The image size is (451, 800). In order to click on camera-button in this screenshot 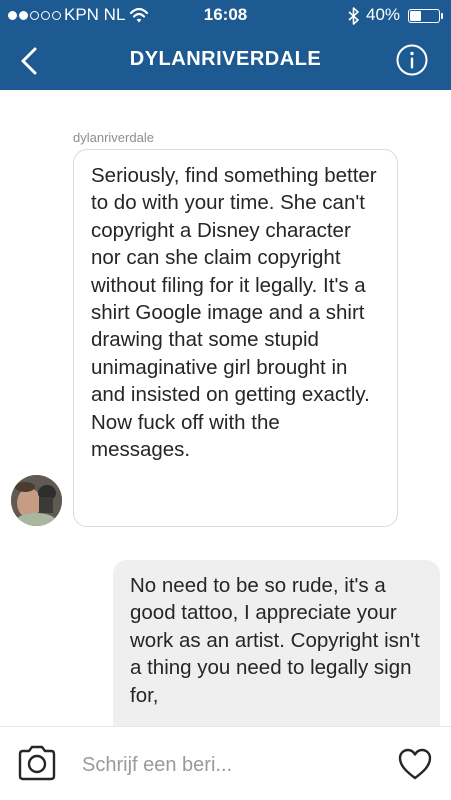, I will do `click(37, 765)`.